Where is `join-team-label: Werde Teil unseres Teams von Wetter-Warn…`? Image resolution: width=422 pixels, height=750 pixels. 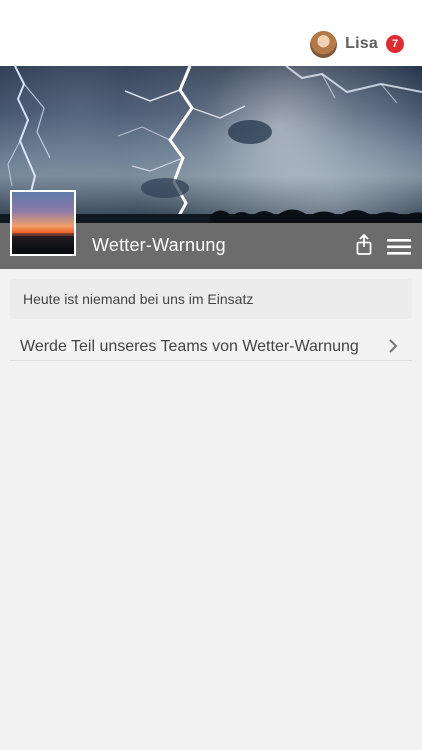 join-team-label: Werde Teil unseres Teams von Wetter-Warn… is located at coordinates (189, 347).